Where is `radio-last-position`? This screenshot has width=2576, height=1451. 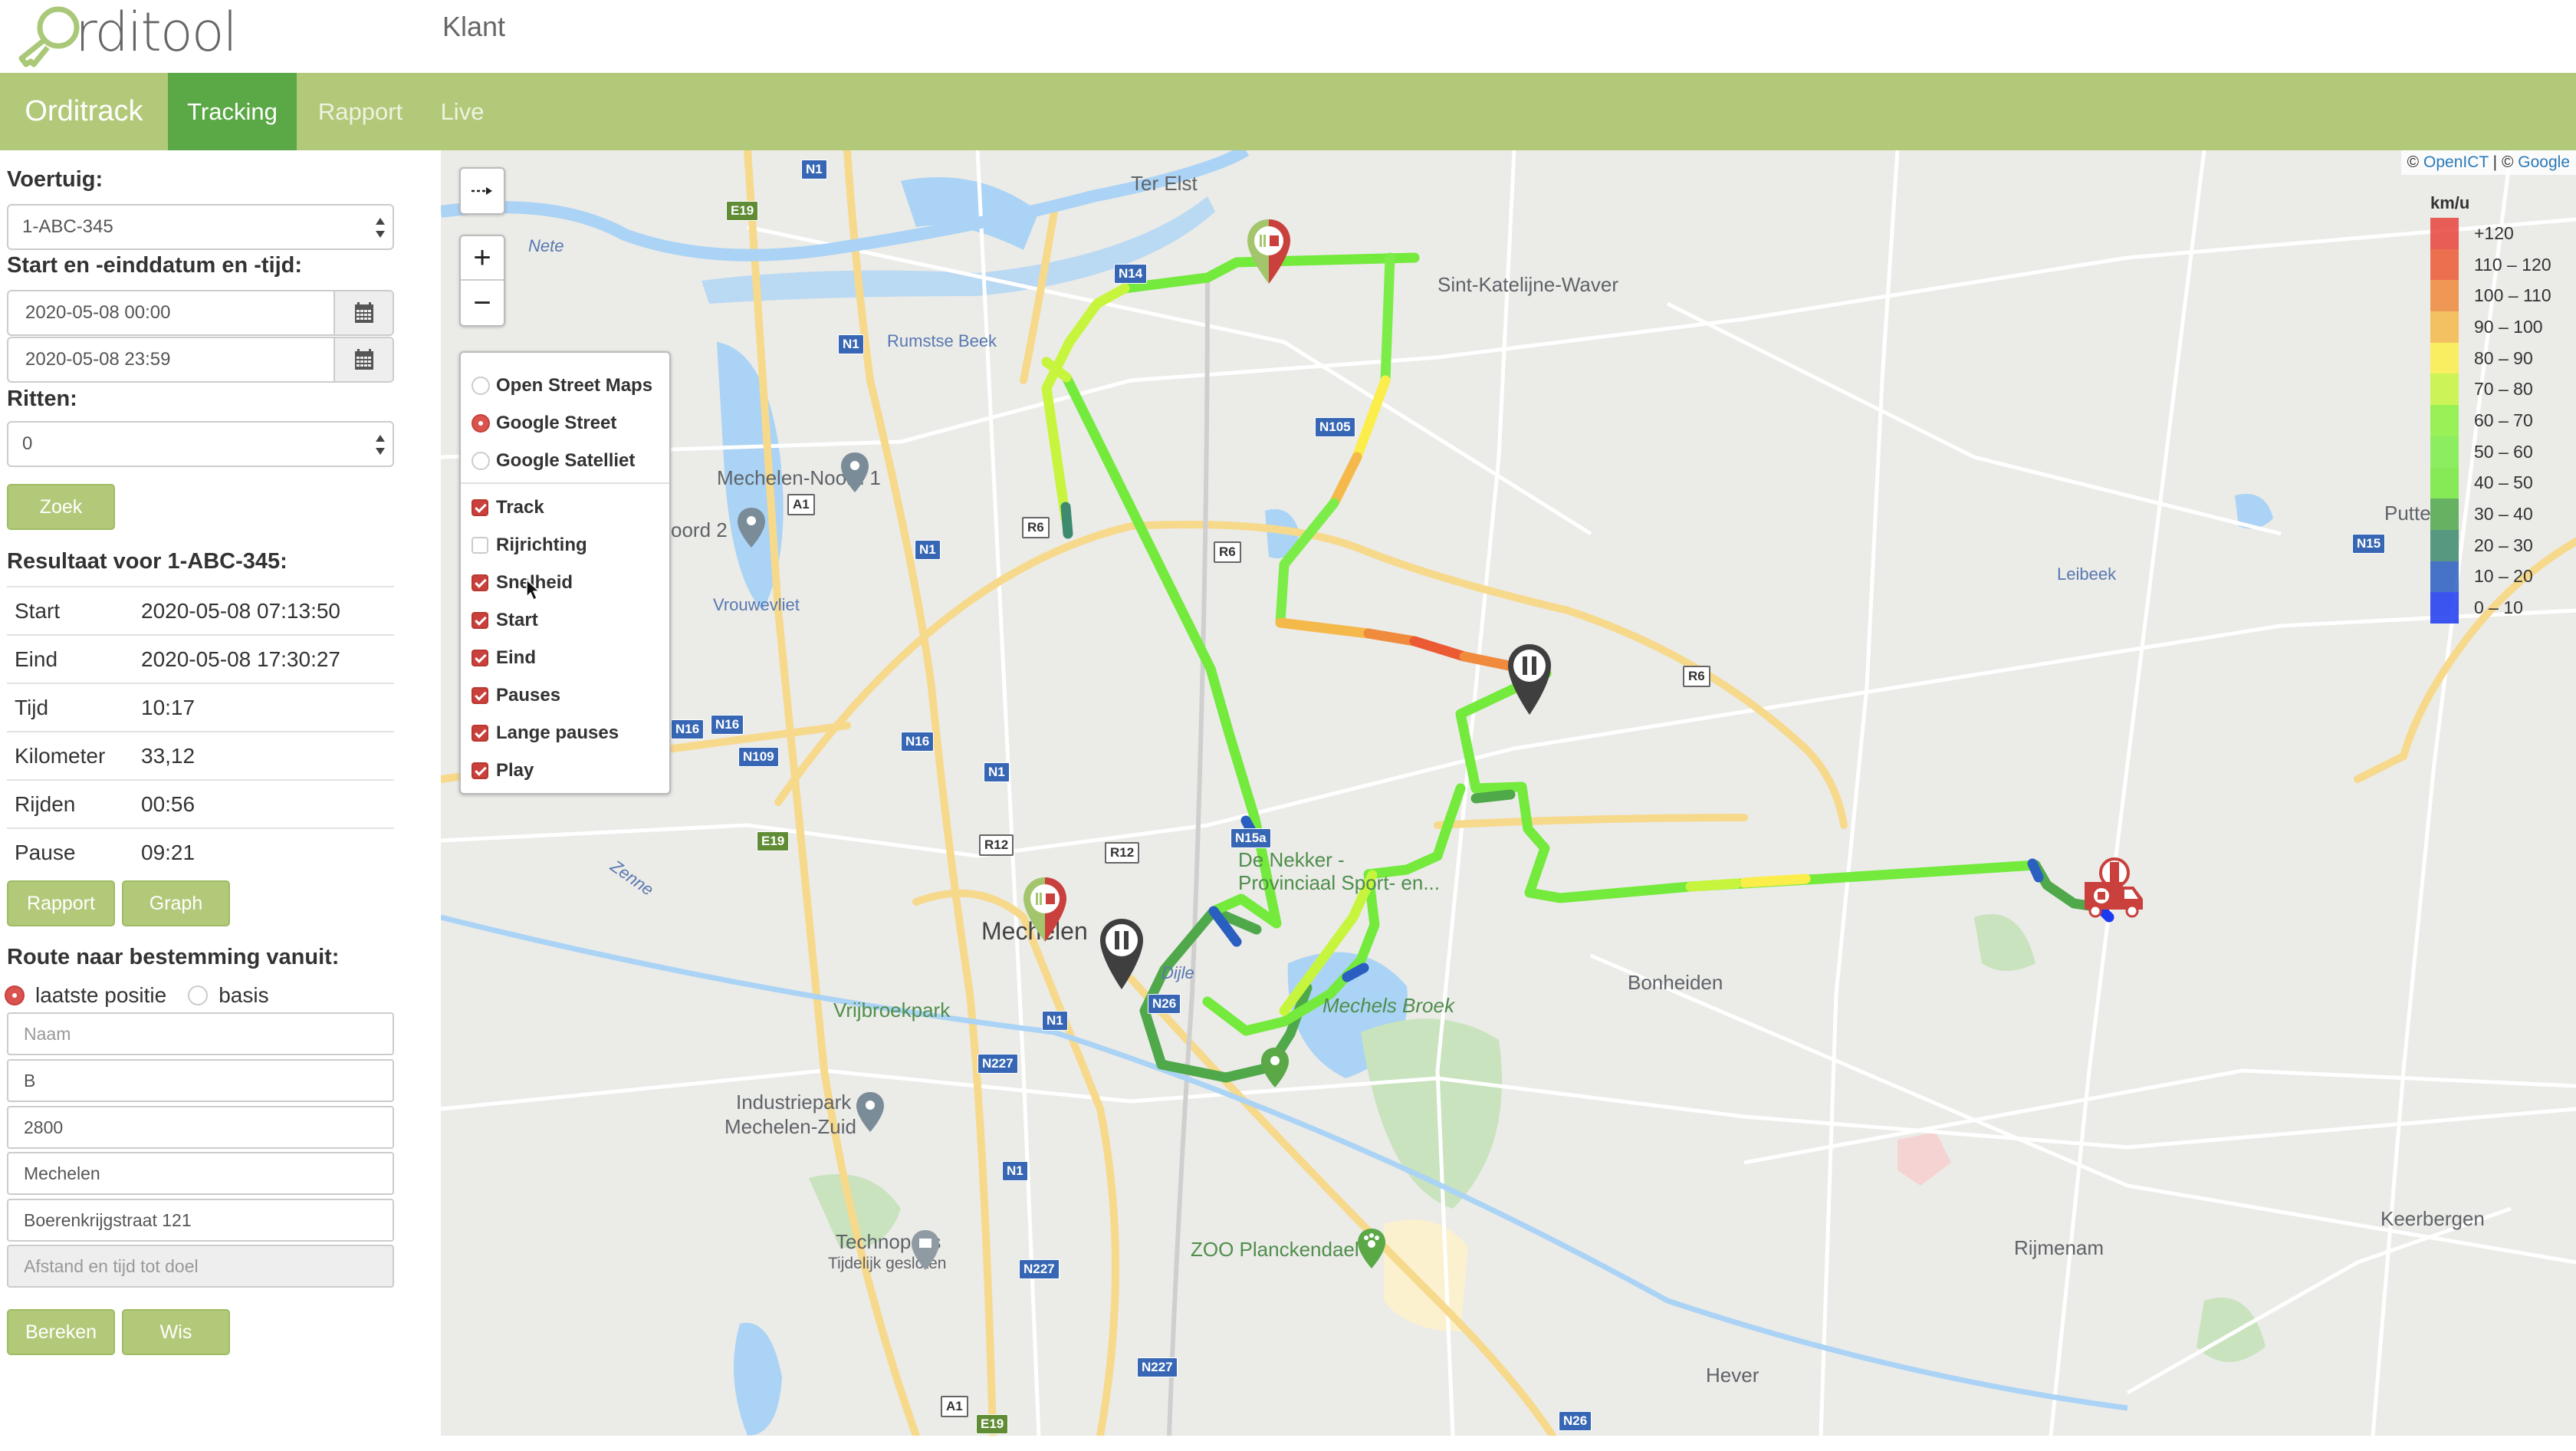
radio-last-position is located at coordinates (15, 995).